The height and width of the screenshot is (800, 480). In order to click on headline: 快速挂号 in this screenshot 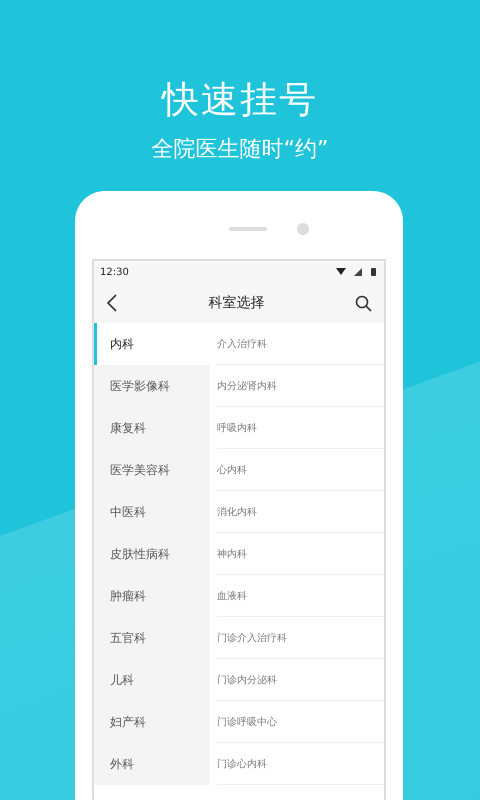, I will do `click(240, 100)`.